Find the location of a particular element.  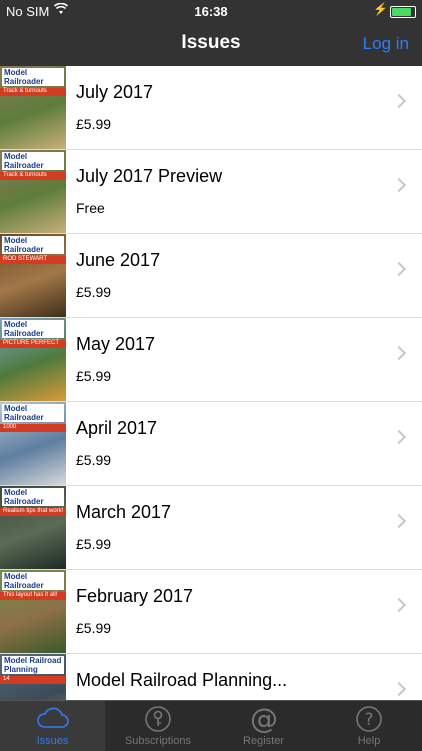

at-icon: @ is located at coordinates (263, 718).